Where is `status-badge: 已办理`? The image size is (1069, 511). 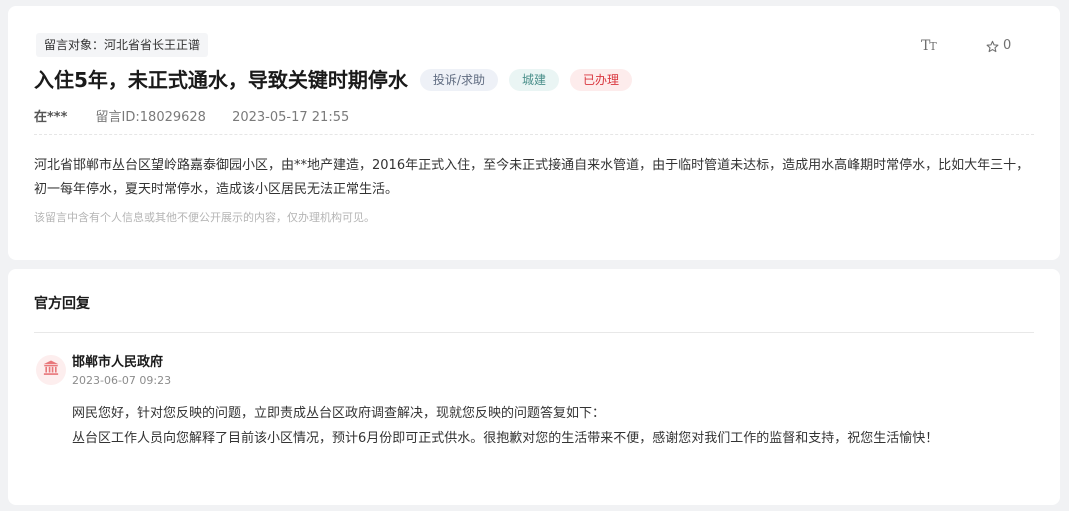 status-badge: 已办理 is located at coordinates (600, 80).